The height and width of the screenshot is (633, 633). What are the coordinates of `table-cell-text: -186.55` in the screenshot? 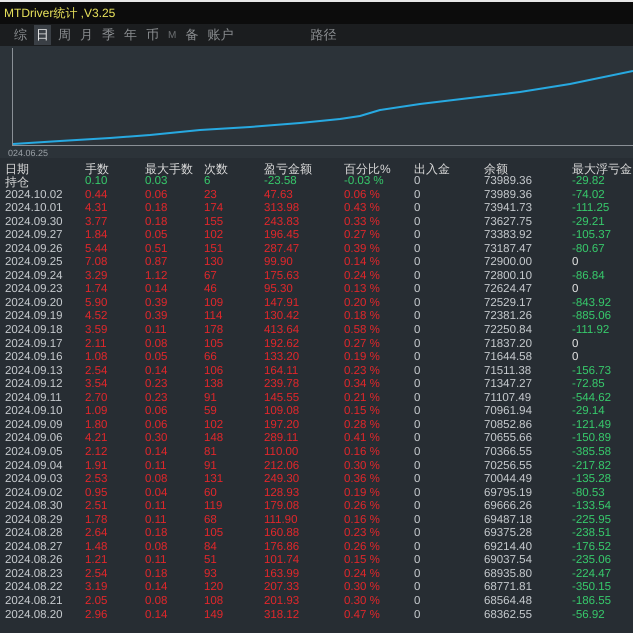 It's located at (592, 602).